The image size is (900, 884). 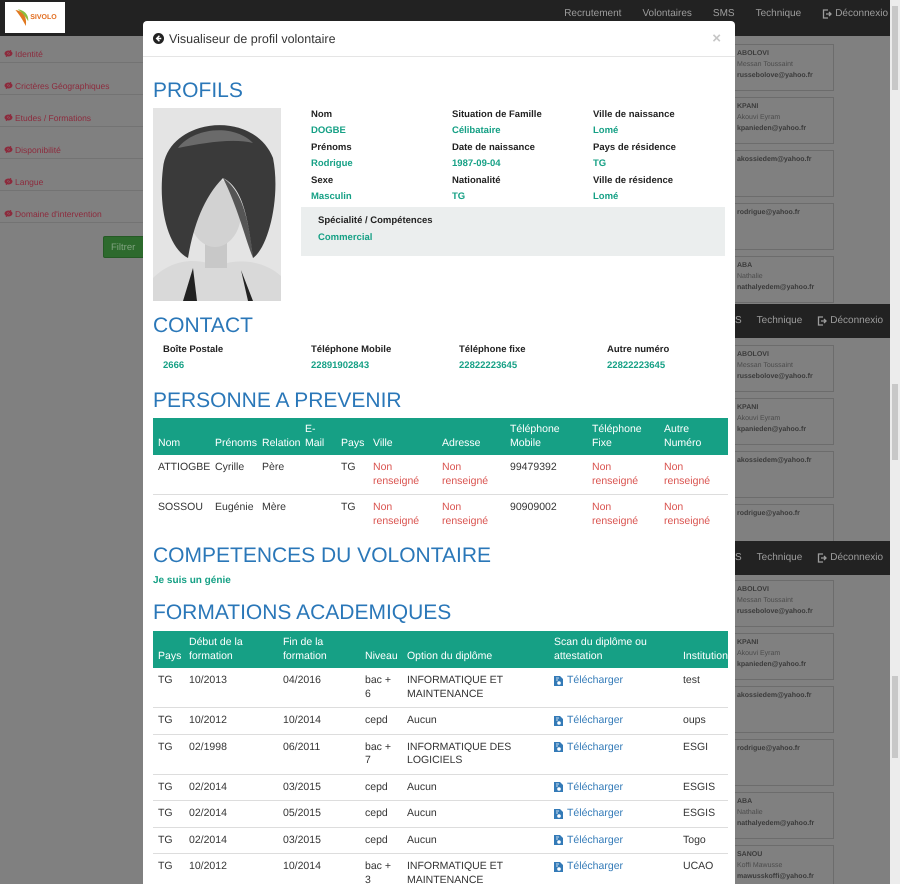 What do you see at coordinates (613, 649) in the screenshot?
I see `column-header: Scan du diplôme ou attestation` at bounding box center [613, 649].